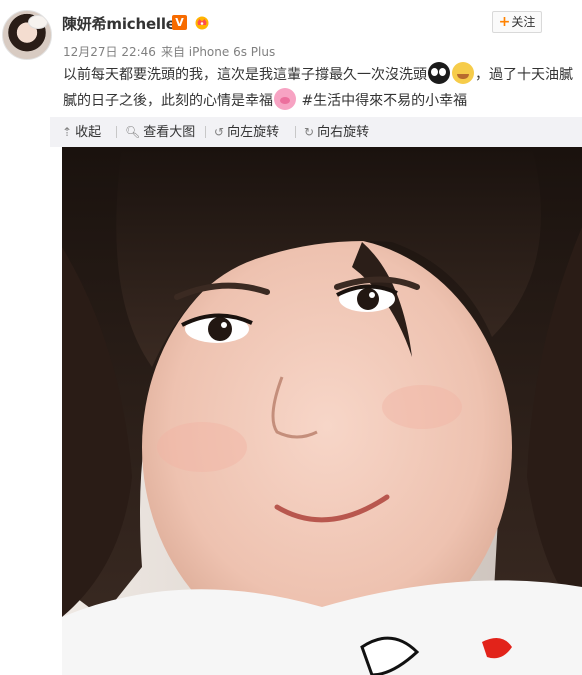 Image resolution: width=582 pixels, height=675 pixels. I want to click on follow-button: +关注, so click(517, 22).